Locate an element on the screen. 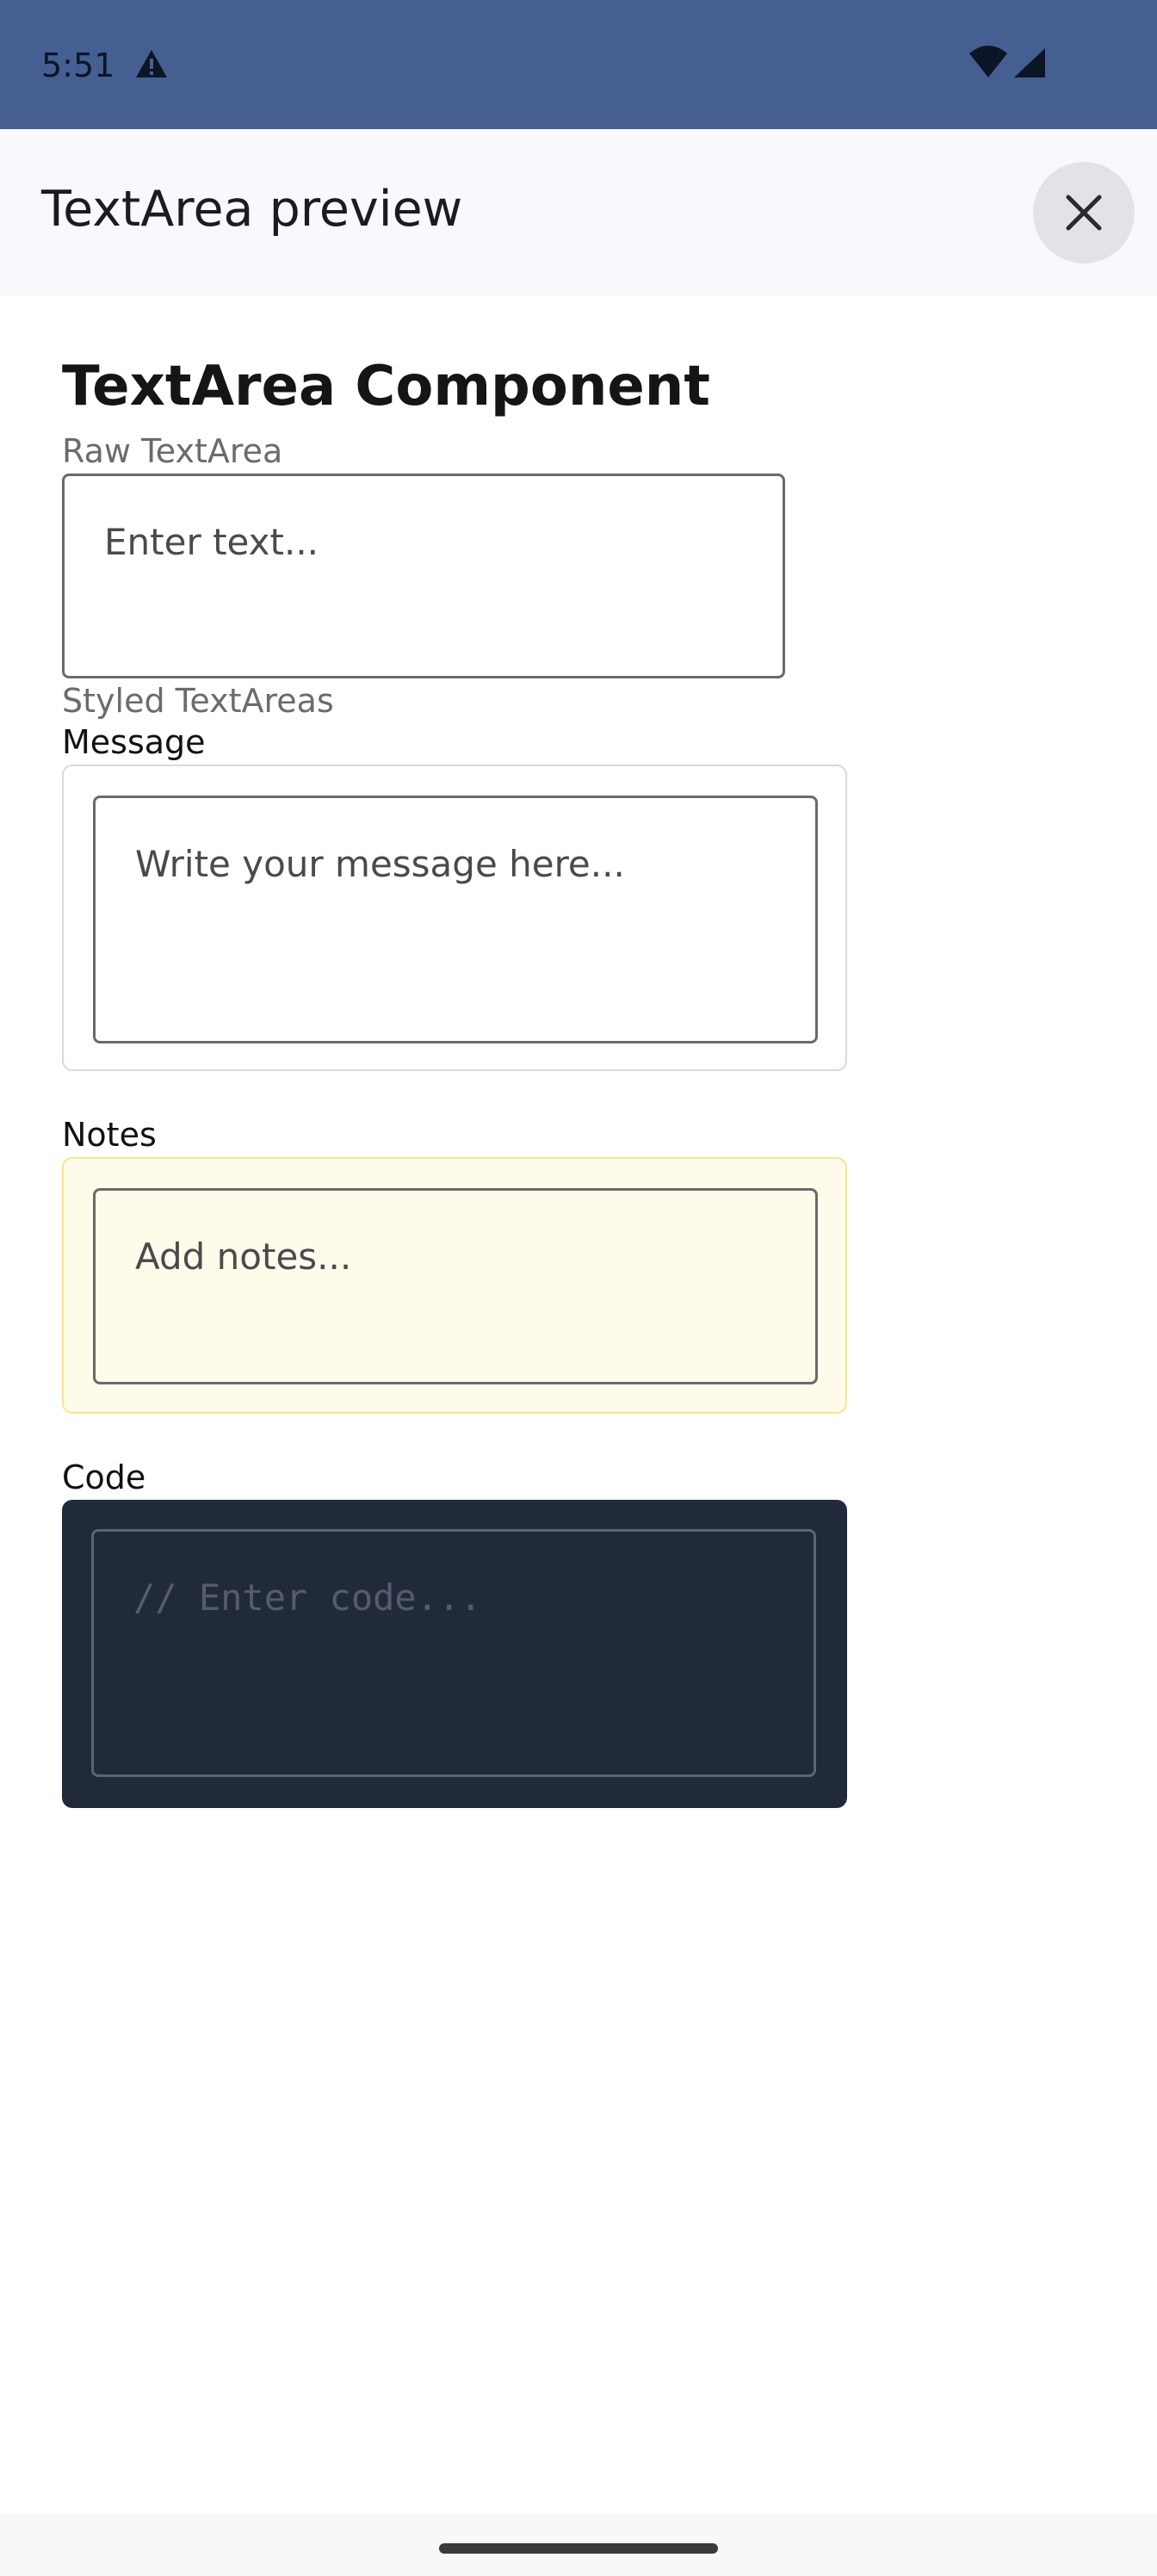 The image size is (1157, 2576). navigation-bar is located at coordinates (579, 2545).